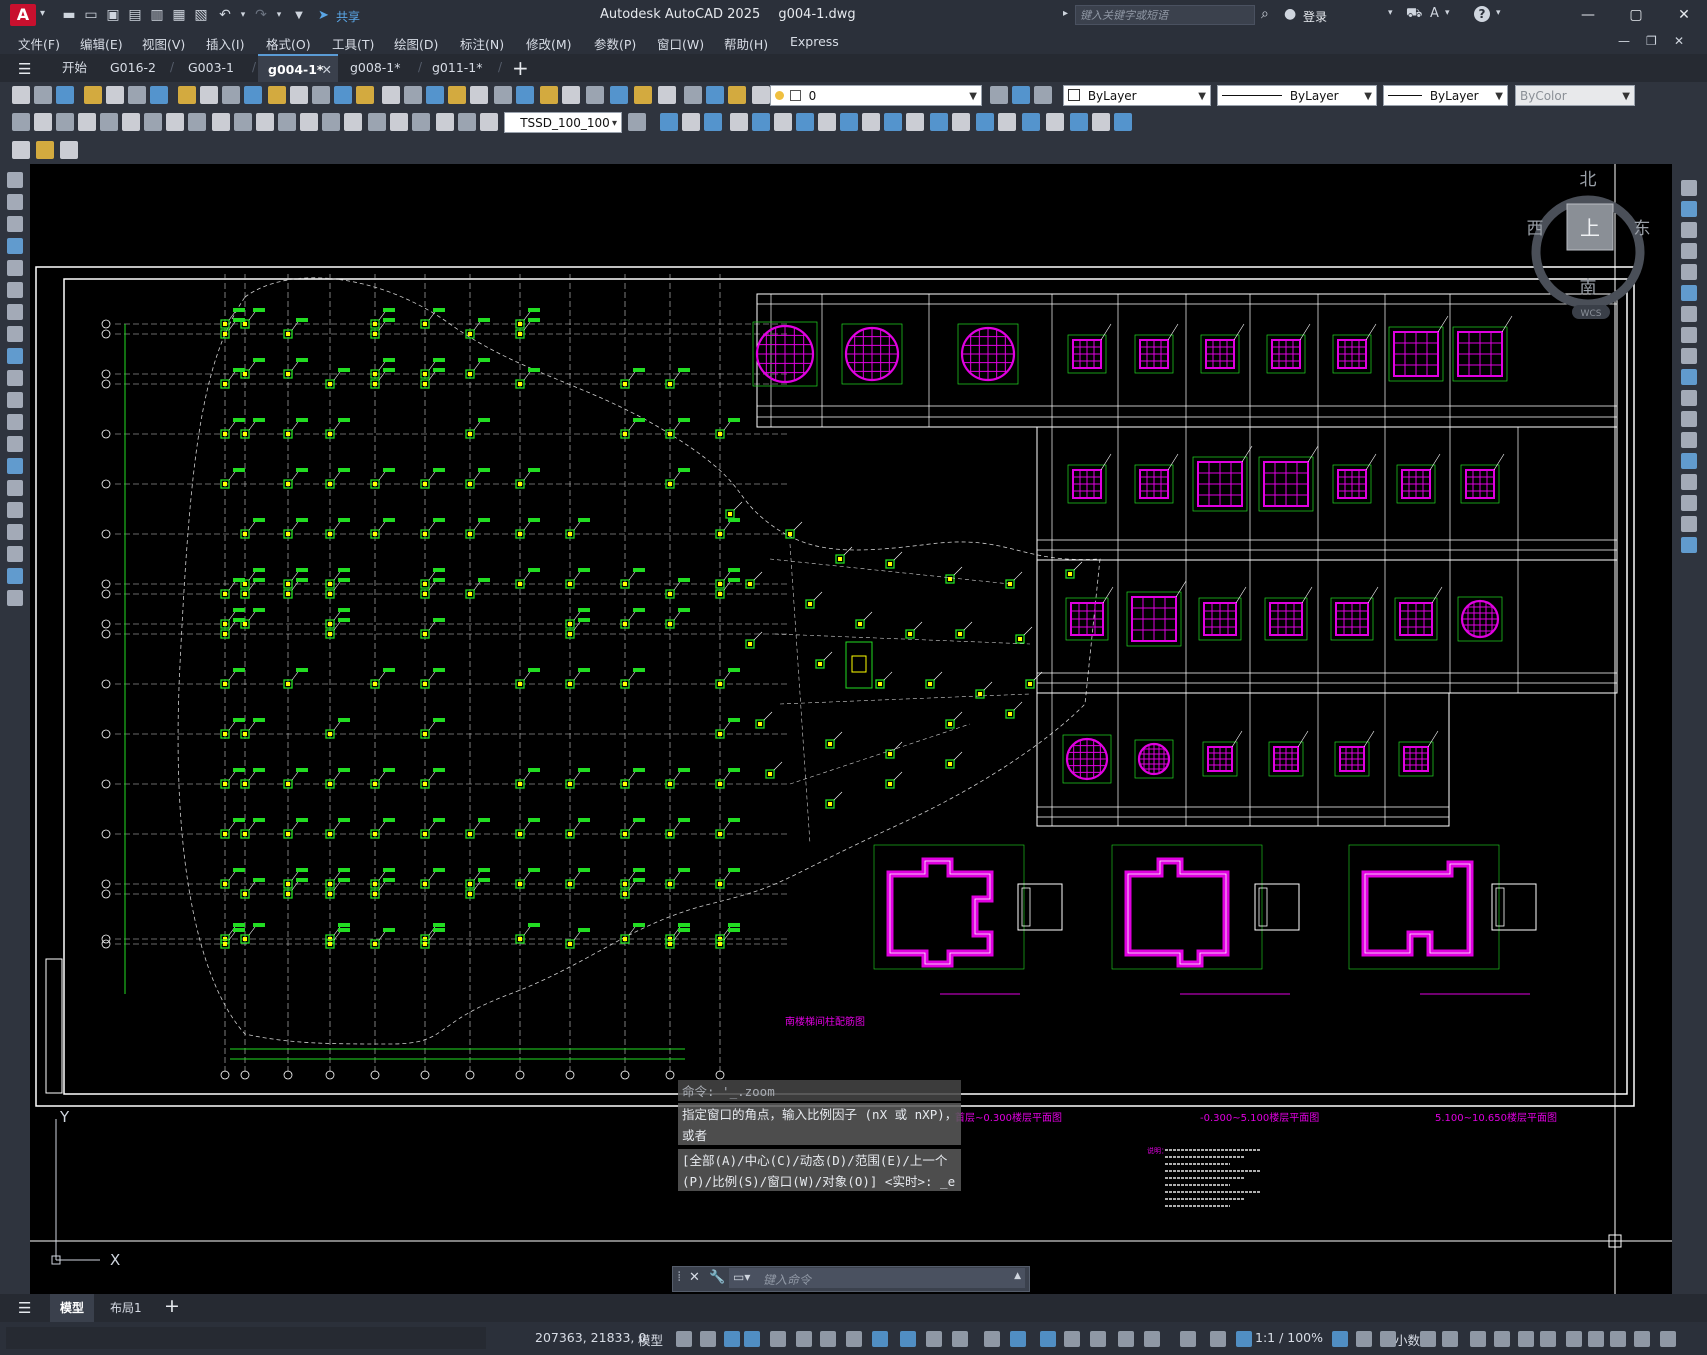 The image size is (1707, 1355). Describe the element at coordinates (1445, 95) in the screenshot. I see `lineweight-dropdown: ByLayer ▼` at that location.